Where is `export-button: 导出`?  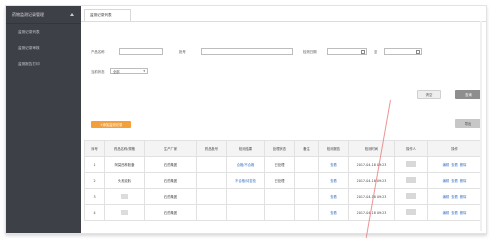
export-button: 导出 is located at coordinates (468, 123).